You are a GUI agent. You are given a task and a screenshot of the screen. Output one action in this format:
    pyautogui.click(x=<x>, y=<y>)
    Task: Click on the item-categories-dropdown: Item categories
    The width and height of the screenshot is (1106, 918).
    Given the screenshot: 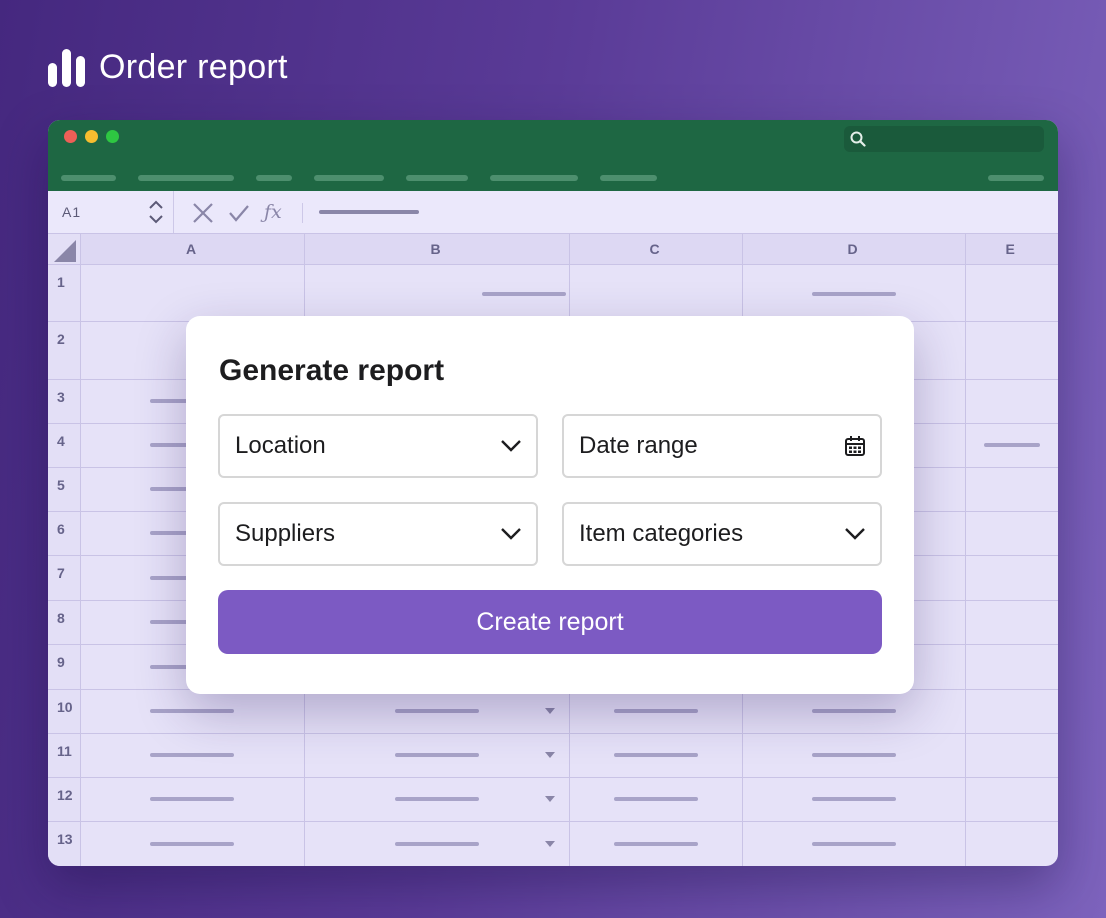 What is the action you would take?
    pyautogui.click(x=722, y=534)
    